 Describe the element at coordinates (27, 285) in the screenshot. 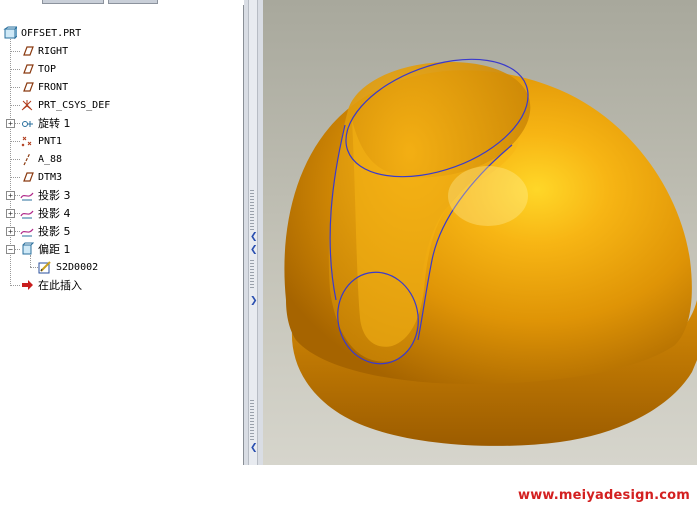

I see `insert-here-arrow-icon` at that location.